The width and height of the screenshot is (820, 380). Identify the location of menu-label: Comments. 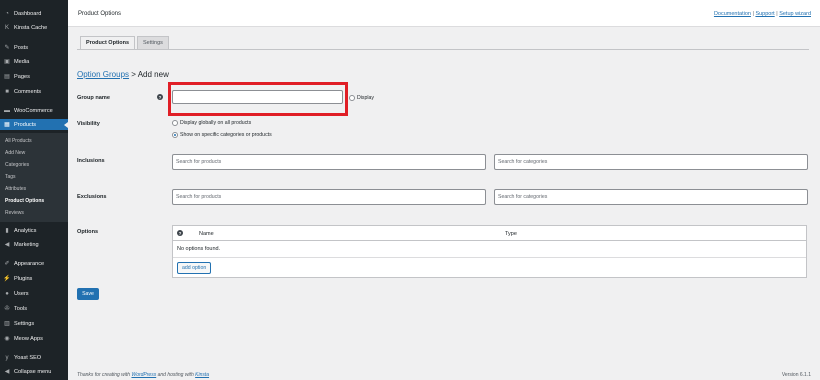
(28, 91).